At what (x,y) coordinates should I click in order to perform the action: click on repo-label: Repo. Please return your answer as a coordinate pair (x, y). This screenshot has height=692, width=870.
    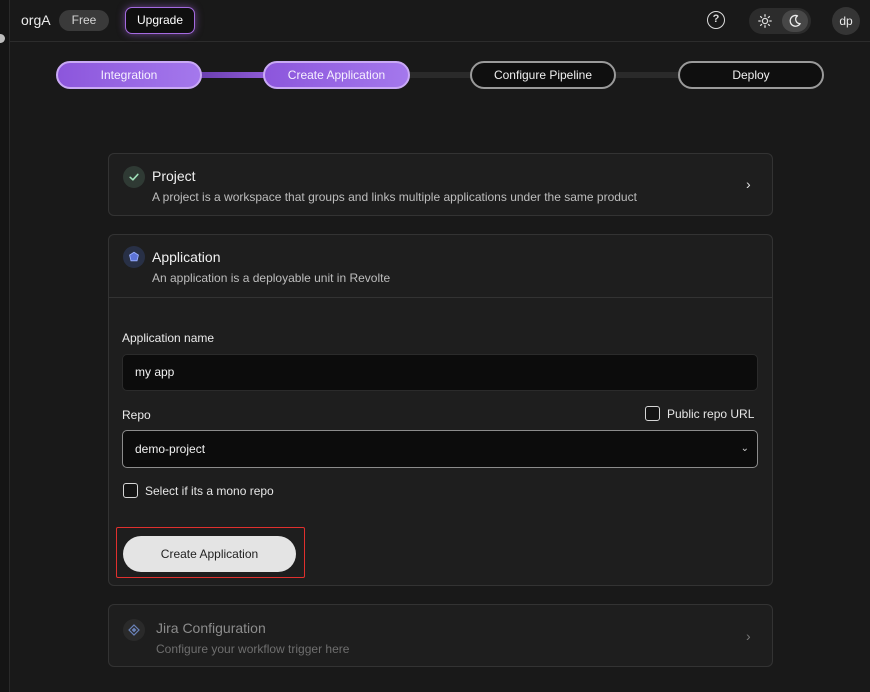
    Looking at the image, I should click on (136, 415).